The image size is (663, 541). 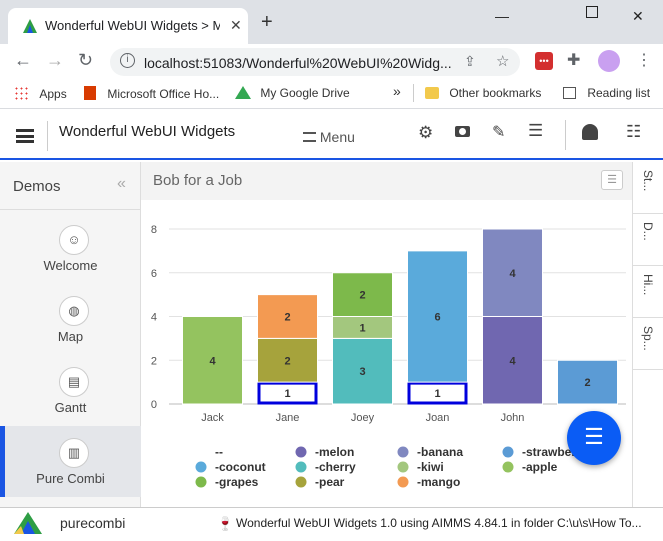 I want to click on legend-label: -cherry, so click(x=335, y=467).